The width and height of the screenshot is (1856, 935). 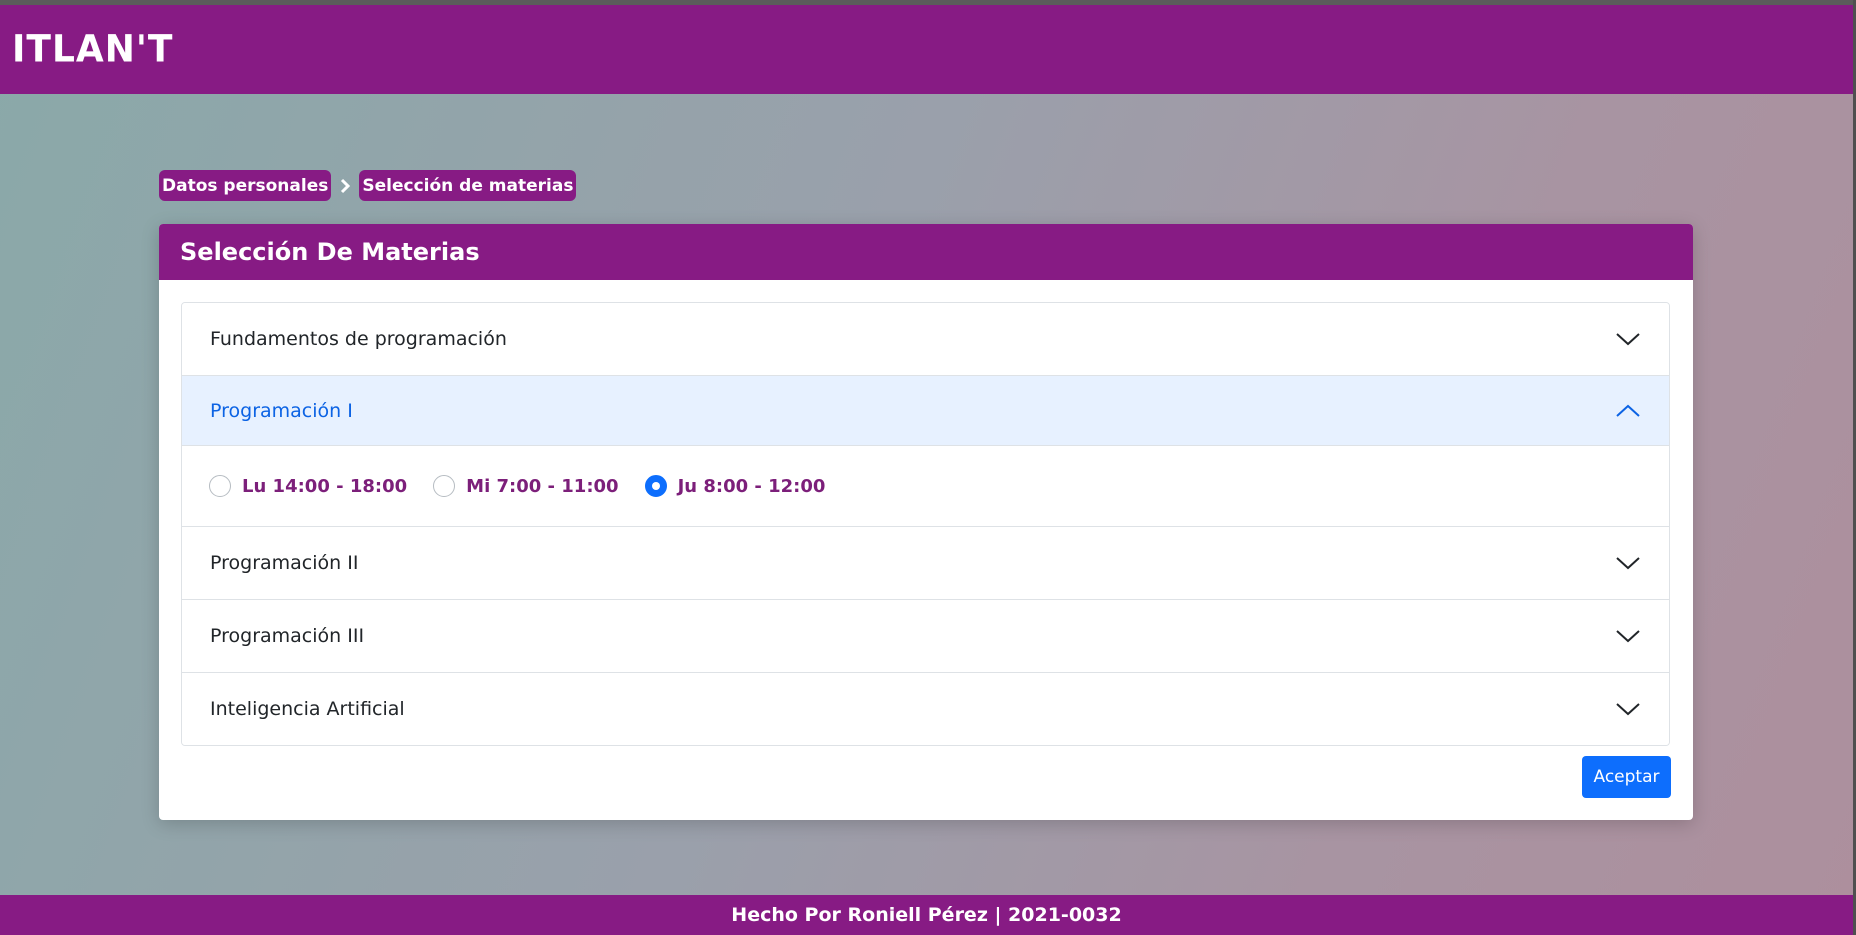 What do you see at coordinates (1628, 411) in the screenshot?
I see `chevron-up-icon` at bounding box center [1628, 411].